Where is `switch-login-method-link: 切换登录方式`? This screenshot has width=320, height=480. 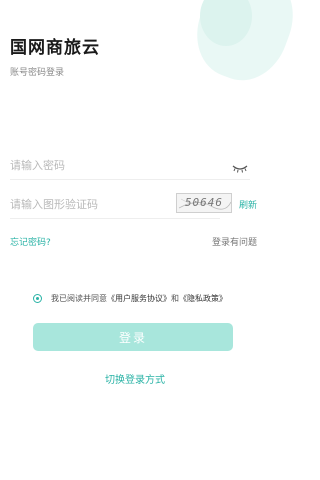 switch-login-method-link: 切换登录方式 is located at coordinates (135, 378).